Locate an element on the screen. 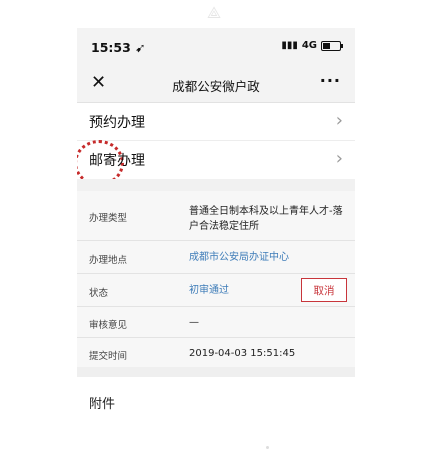  detail-row-submit: 提交时间 2019-04-03 15:51:45 is located at coordinates (216, 352).